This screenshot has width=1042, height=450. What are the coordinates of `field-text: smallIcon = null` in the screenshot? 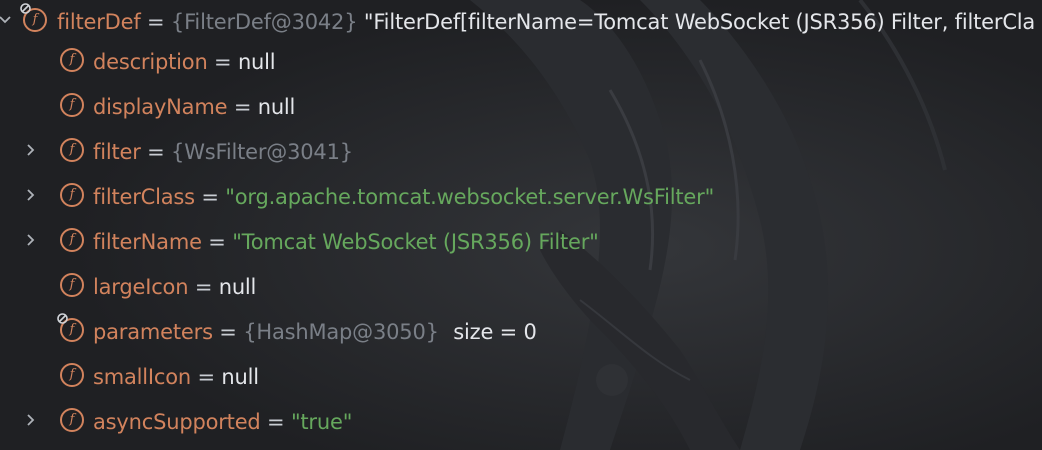 It's located at (176, 377).